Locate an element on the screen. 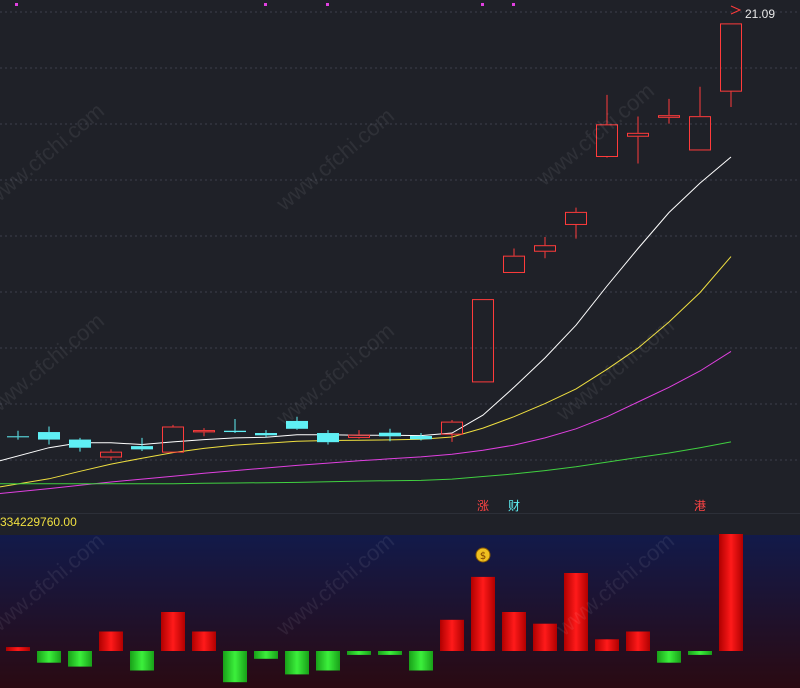 The image size is (800, 688). money-bag-icon: $ is located at coordinates (483, 555).